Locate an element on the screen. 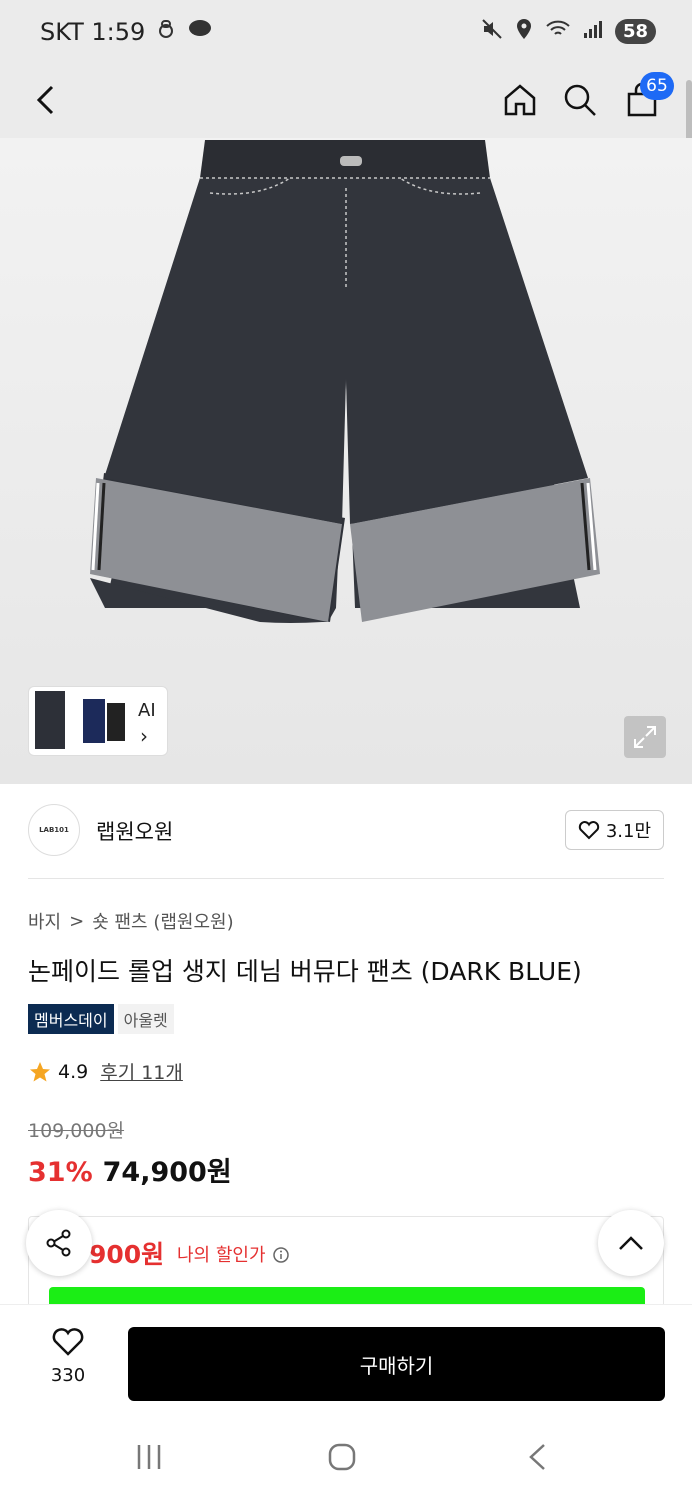 The width and height of the screenshot is (692, 1500). home-circle-icon is located at coordinates (342, 1457).